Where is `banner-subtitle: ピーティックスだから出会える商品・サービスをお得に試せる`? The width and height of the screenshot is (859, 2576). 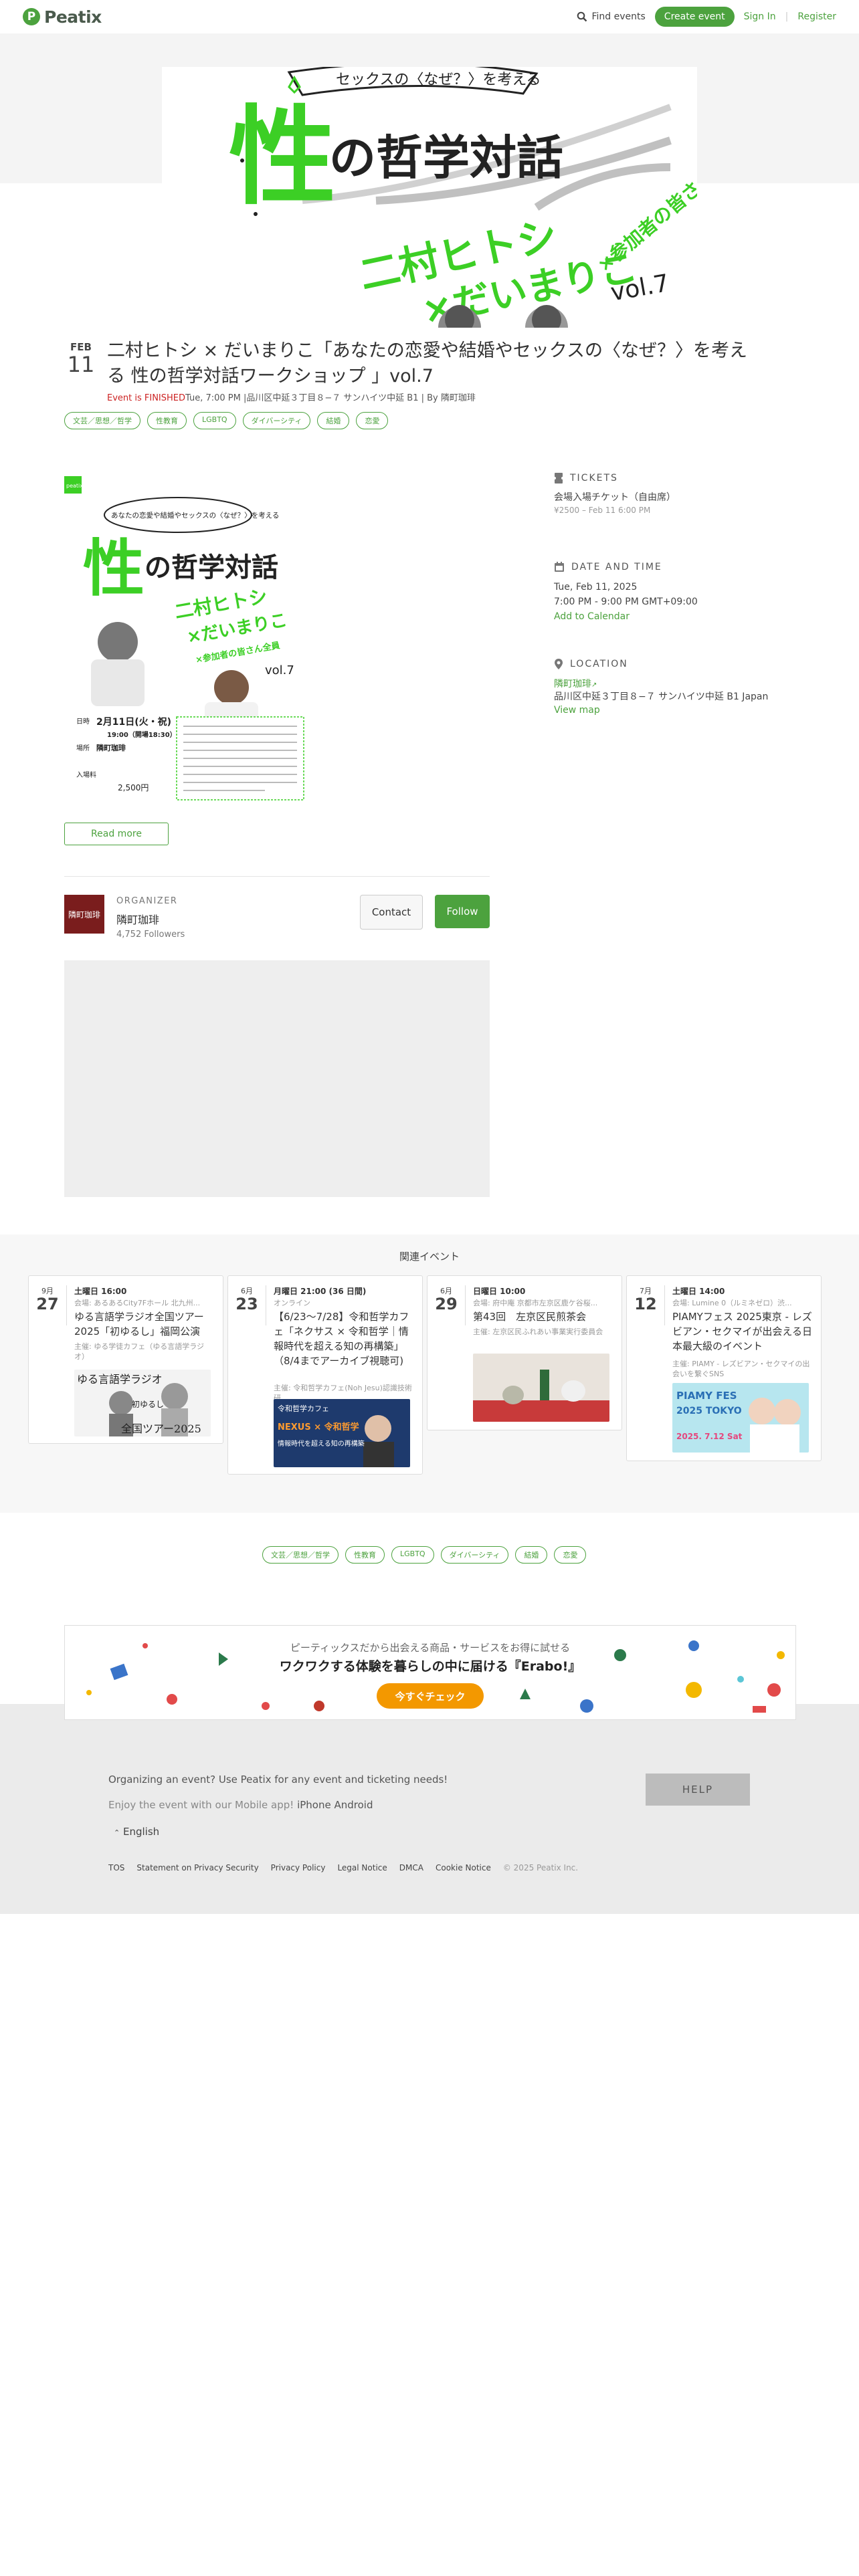
banner-subtitle: ピーティックスだから出会える商品・サービスをお得に試せる is located at coordinates (431, 1648).